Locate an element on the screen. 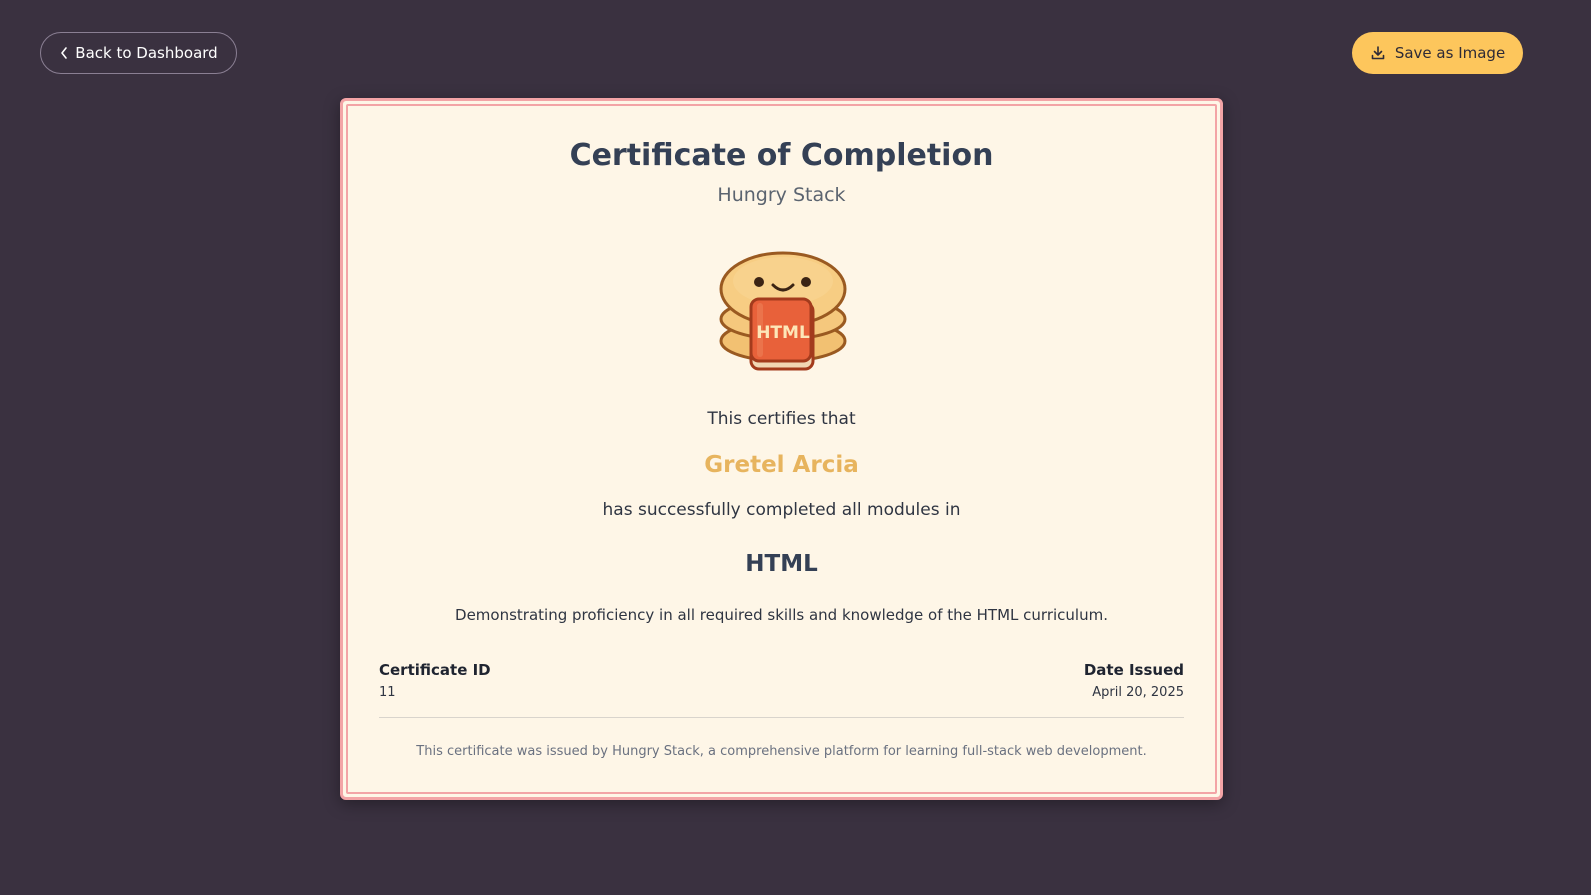  save-as-image-button: Save as Image is located at coordinates (1437, 53).